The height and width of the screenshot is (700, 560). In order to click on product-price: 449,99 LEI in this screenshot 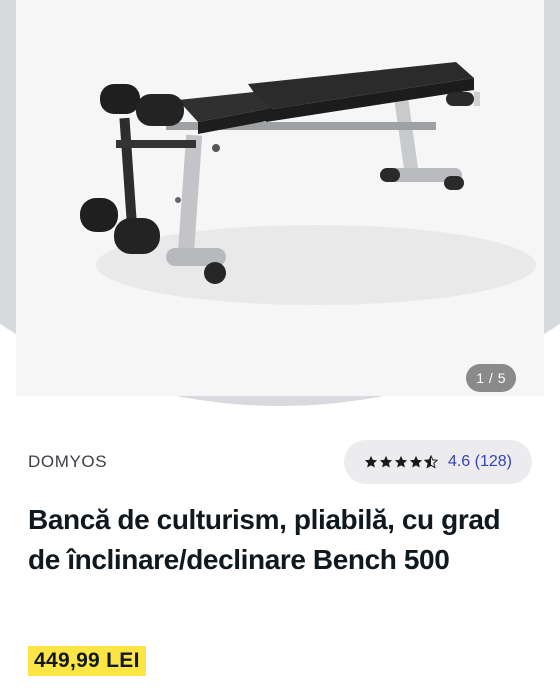, I will do `click(87, 661)`.